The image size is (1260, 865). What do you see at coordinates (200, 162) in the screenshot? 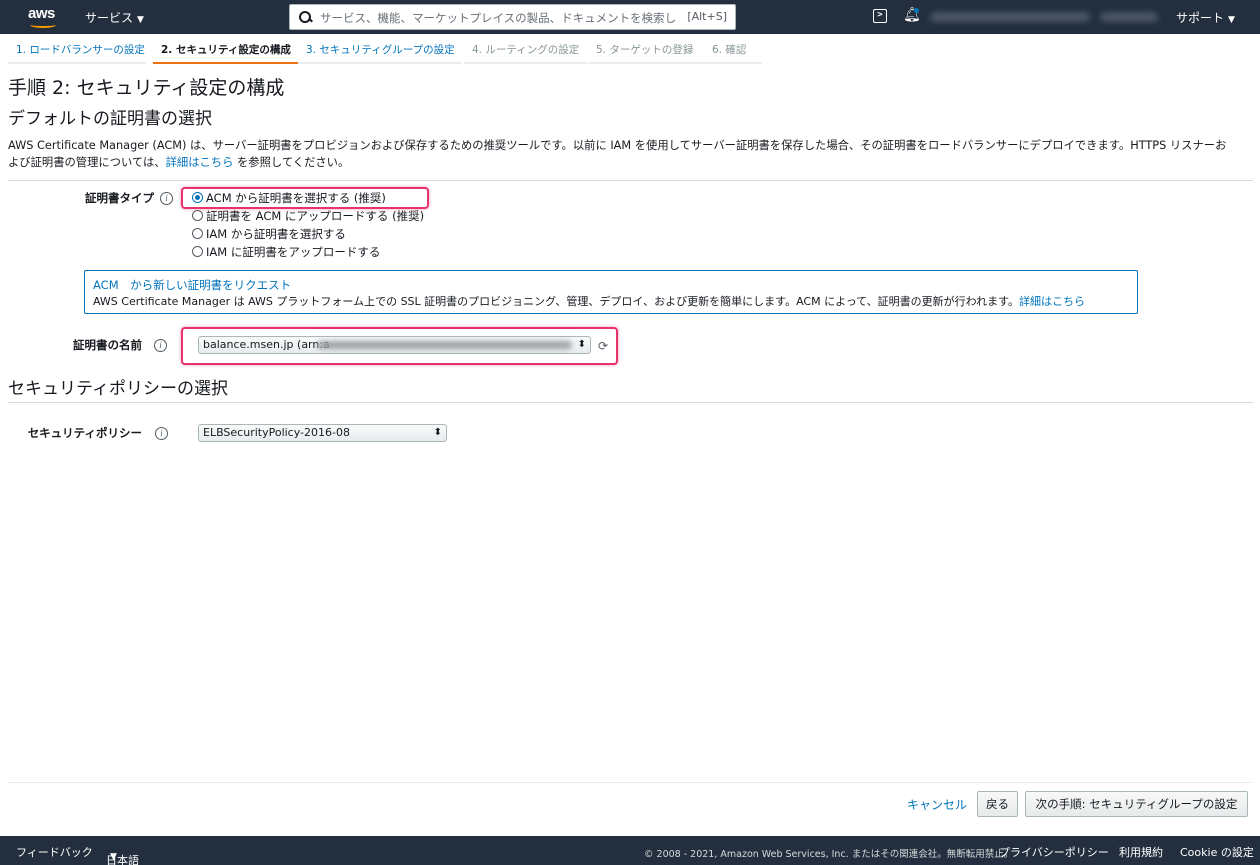
I see `learn-more-link: 詳細はこちら` at bounding box center [200, 162].